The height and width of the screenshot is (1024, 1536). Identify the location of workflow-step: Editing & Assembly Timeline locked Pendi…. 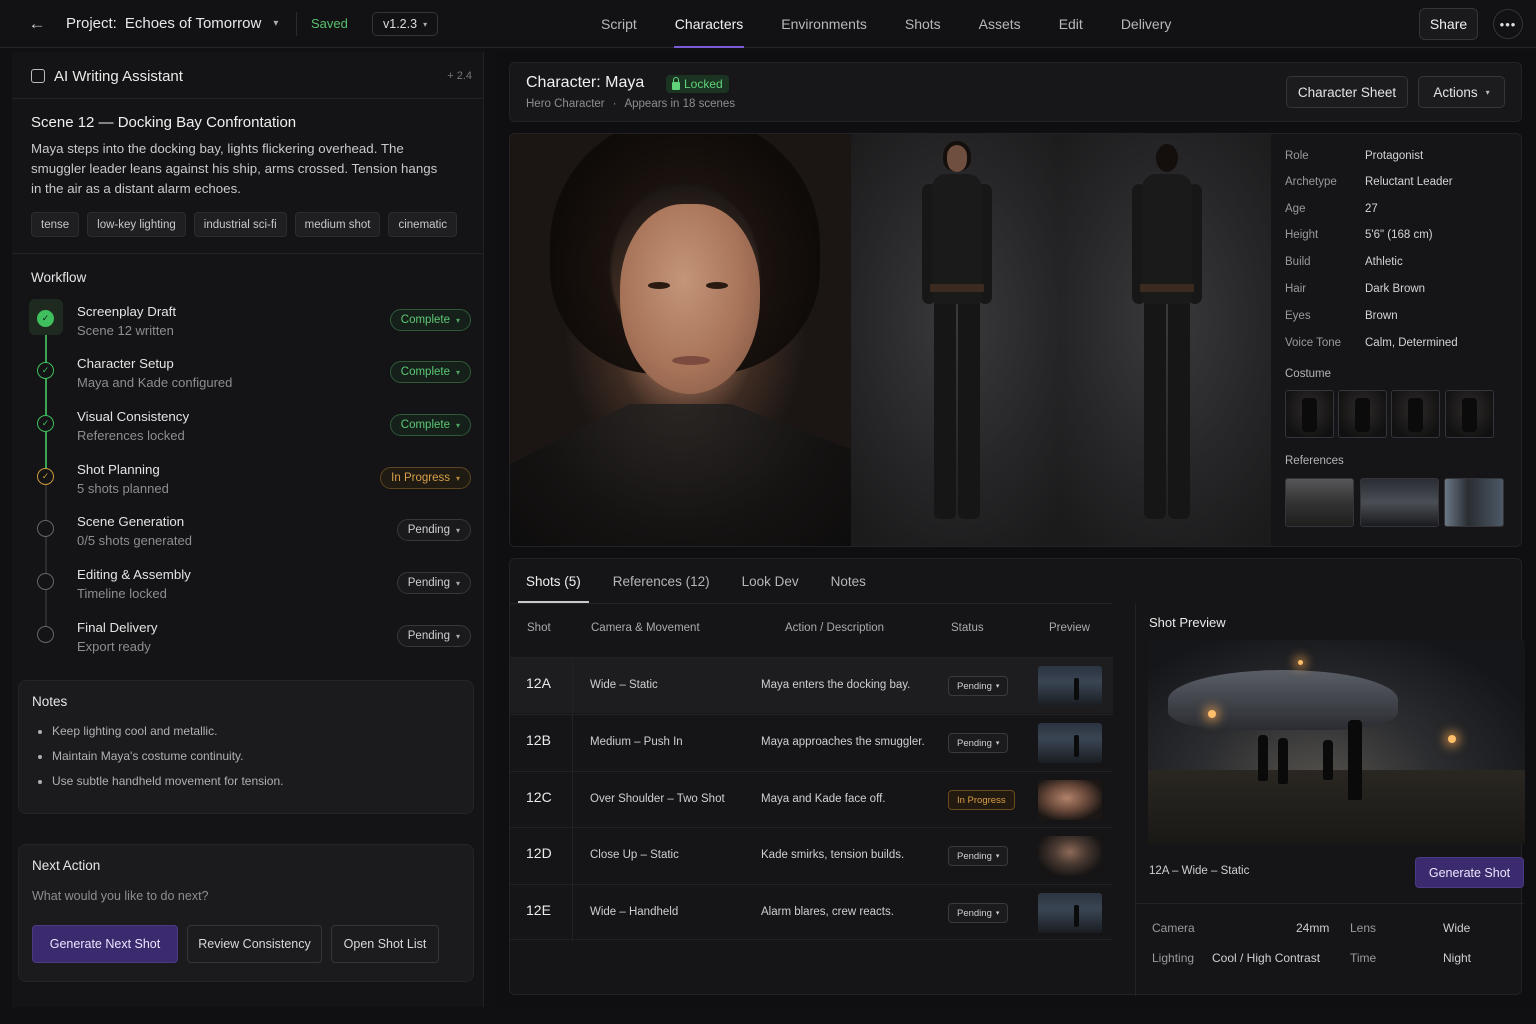
(251, 583).